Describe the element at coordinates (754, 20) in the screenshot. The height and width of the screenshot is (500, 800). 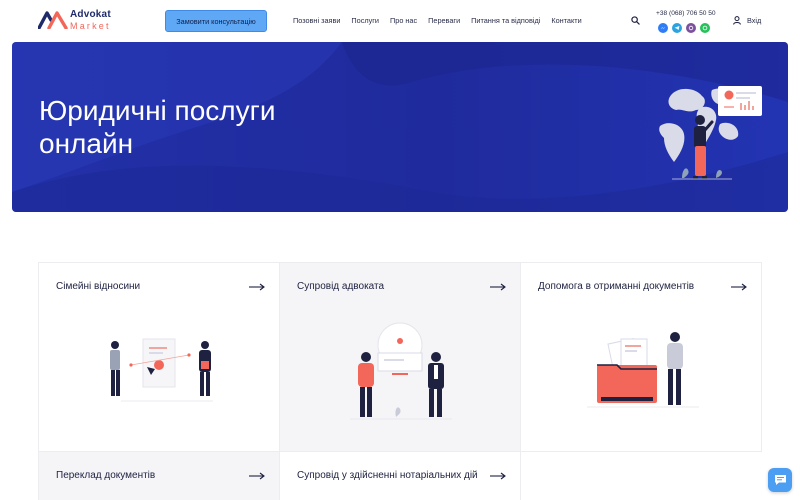
I see `login-label: Вхід` at that location.